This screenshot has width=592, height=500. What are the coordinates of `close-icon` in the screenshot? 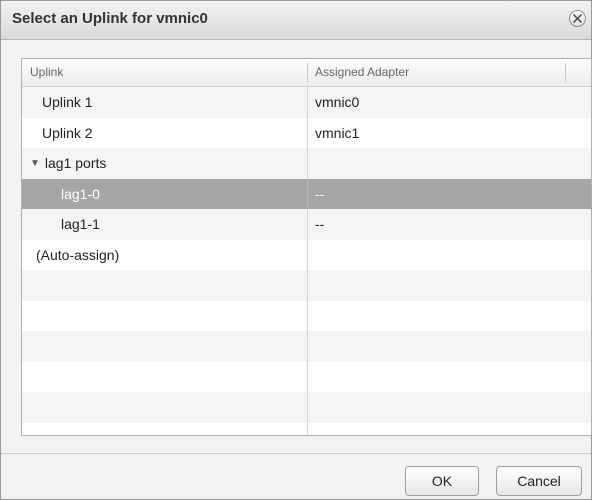 It's located at (577, 18).